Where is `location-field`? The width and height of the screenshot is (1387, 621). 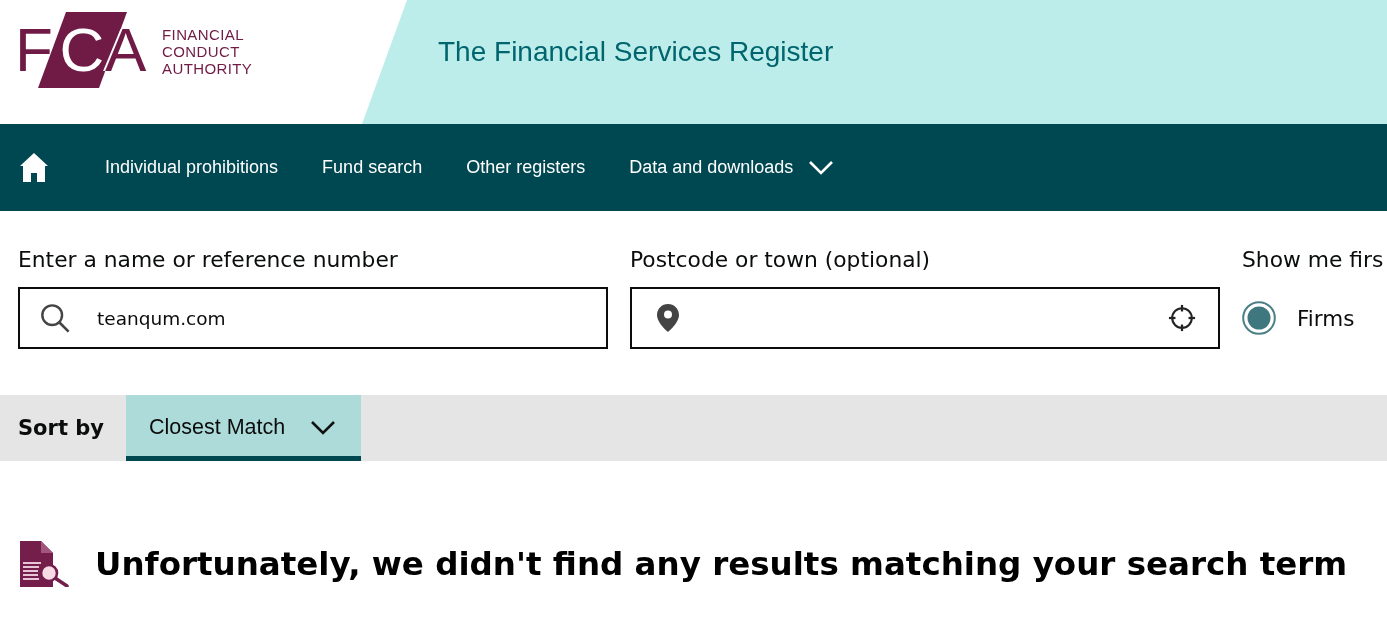 location-field is located at coordinates (925, 318).